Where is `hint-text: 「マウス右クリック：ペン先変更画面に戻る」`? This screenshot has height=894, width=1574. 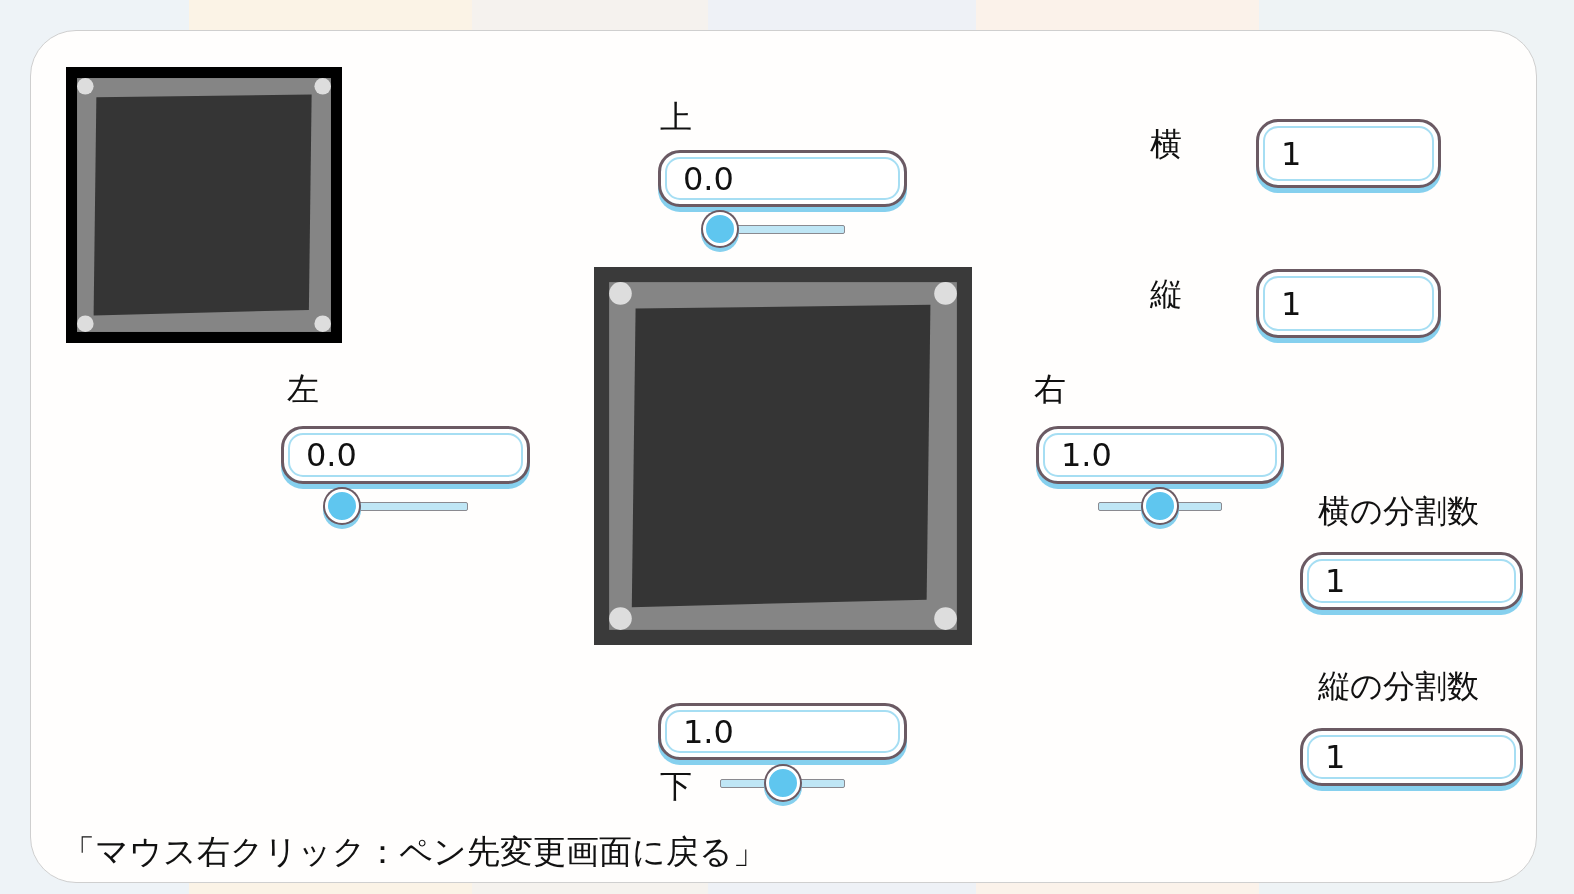 hint-text: 「マウス右クリック：ペン先変更画面に戻る」 is located at coordinates (414, 852).